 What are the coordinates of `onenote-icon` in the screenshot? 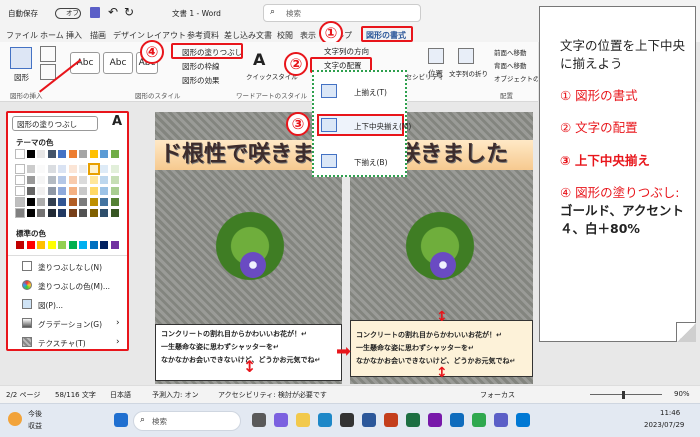 It's located at (435, 420).